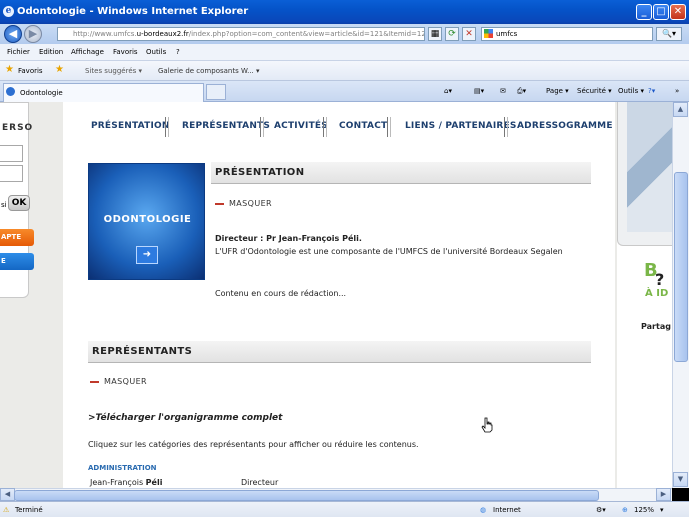 The image size is (689, 517). What do you see at coordinates (209, 71) in the screenshot?
I see `web-slice-gallery-link: Galerie de composants W... ▾` at bounding box center [209, 71].